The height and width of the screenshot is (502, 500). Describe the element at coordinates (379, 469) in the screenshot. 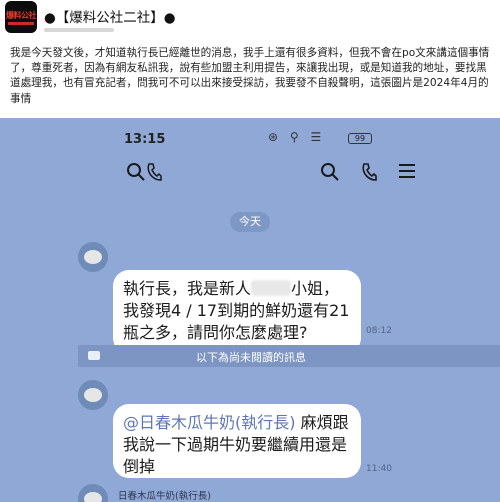

I see `message-time: 11:40` at that location.